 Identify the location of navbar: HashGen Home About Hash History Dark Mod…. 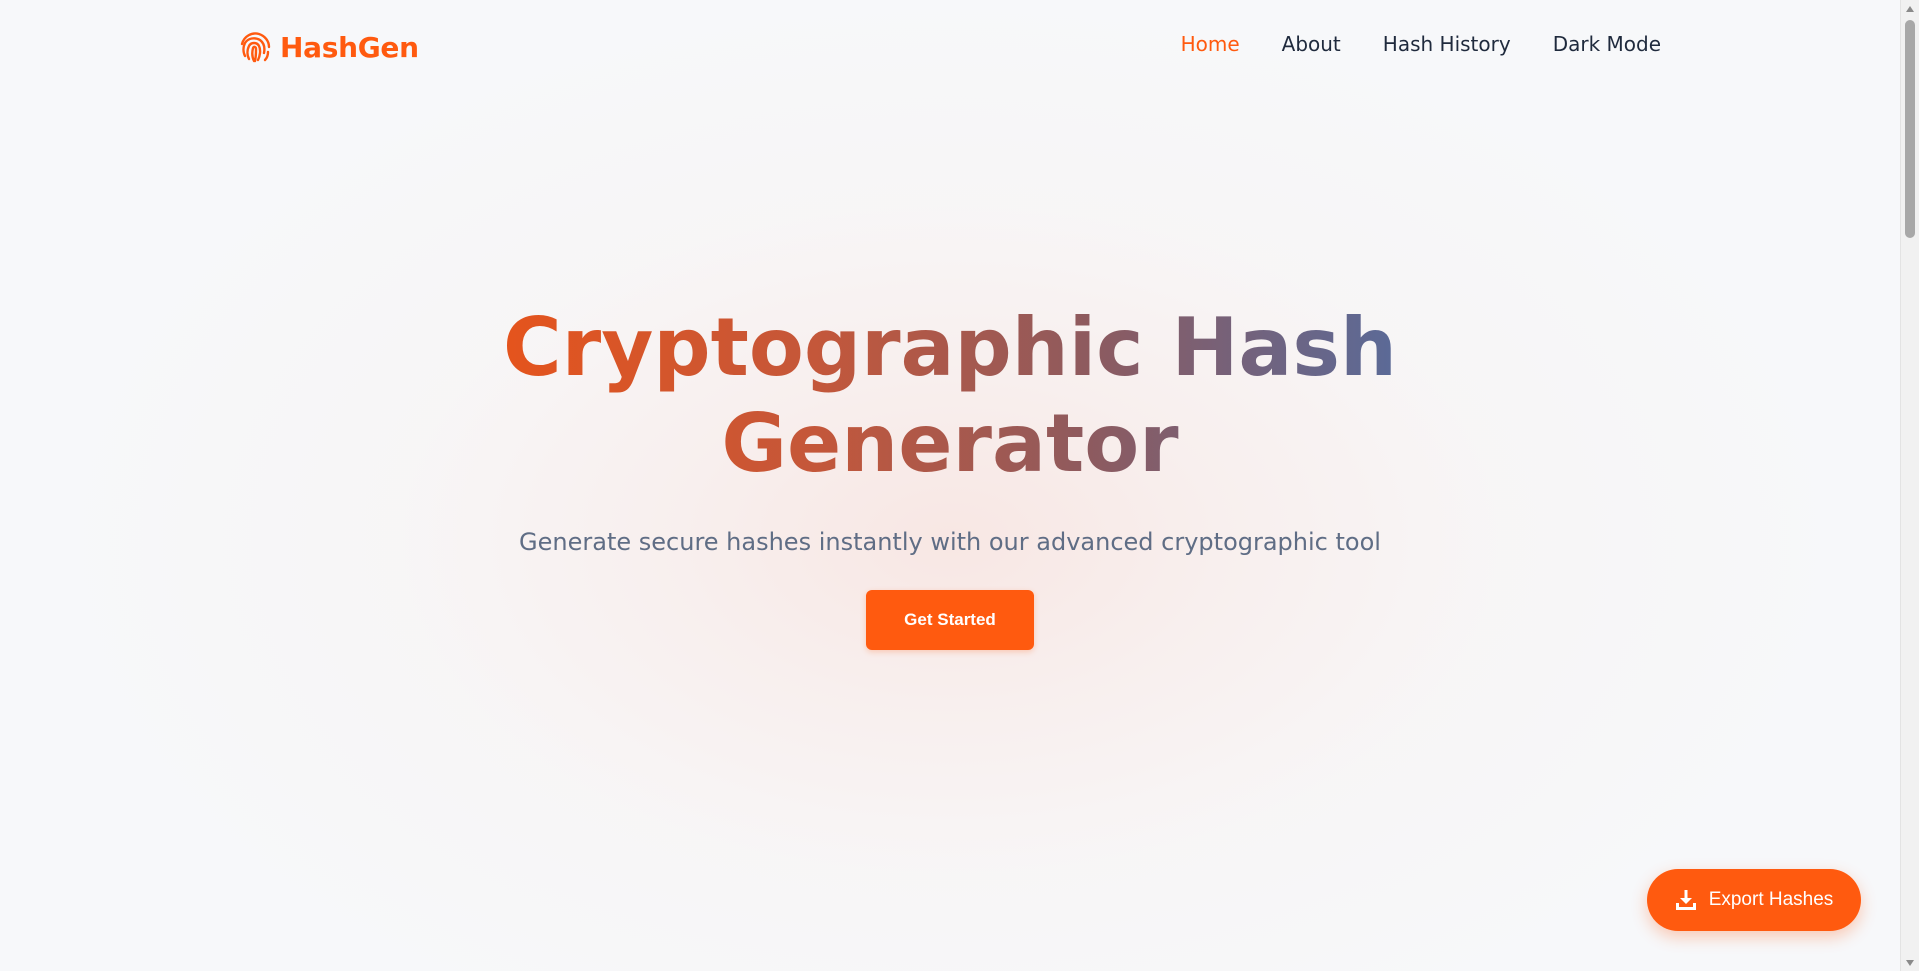
(950, 47).